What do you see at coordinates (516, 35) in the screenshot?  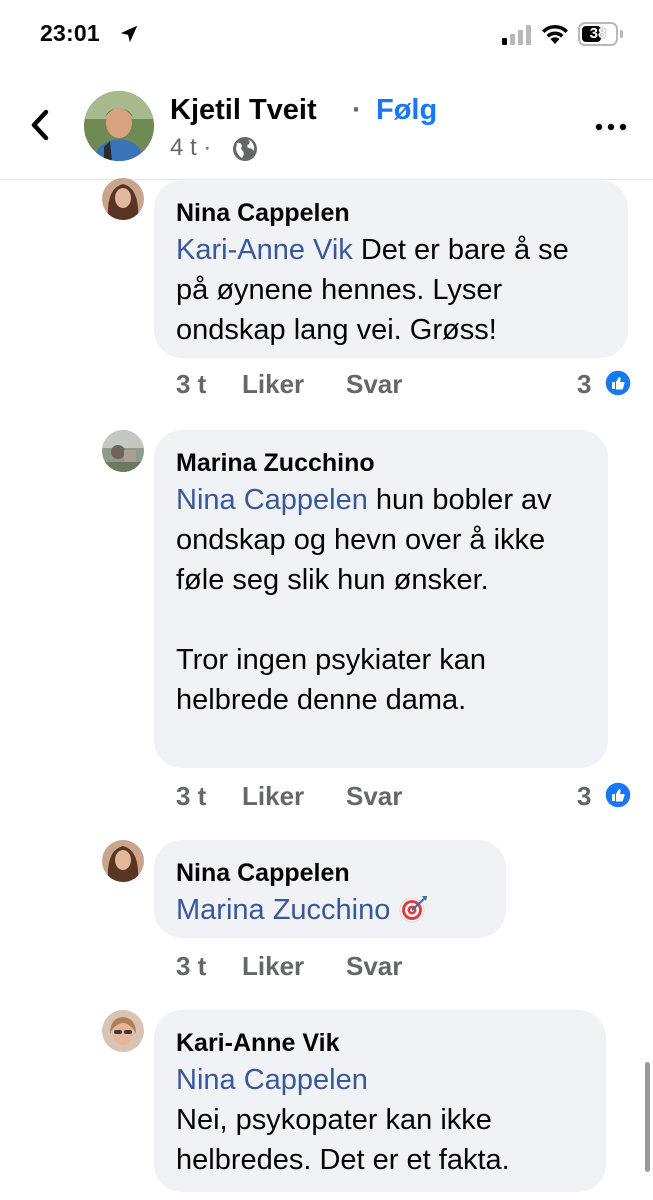 I see `cellular-signal-icon` at bounding box center [516, 35].